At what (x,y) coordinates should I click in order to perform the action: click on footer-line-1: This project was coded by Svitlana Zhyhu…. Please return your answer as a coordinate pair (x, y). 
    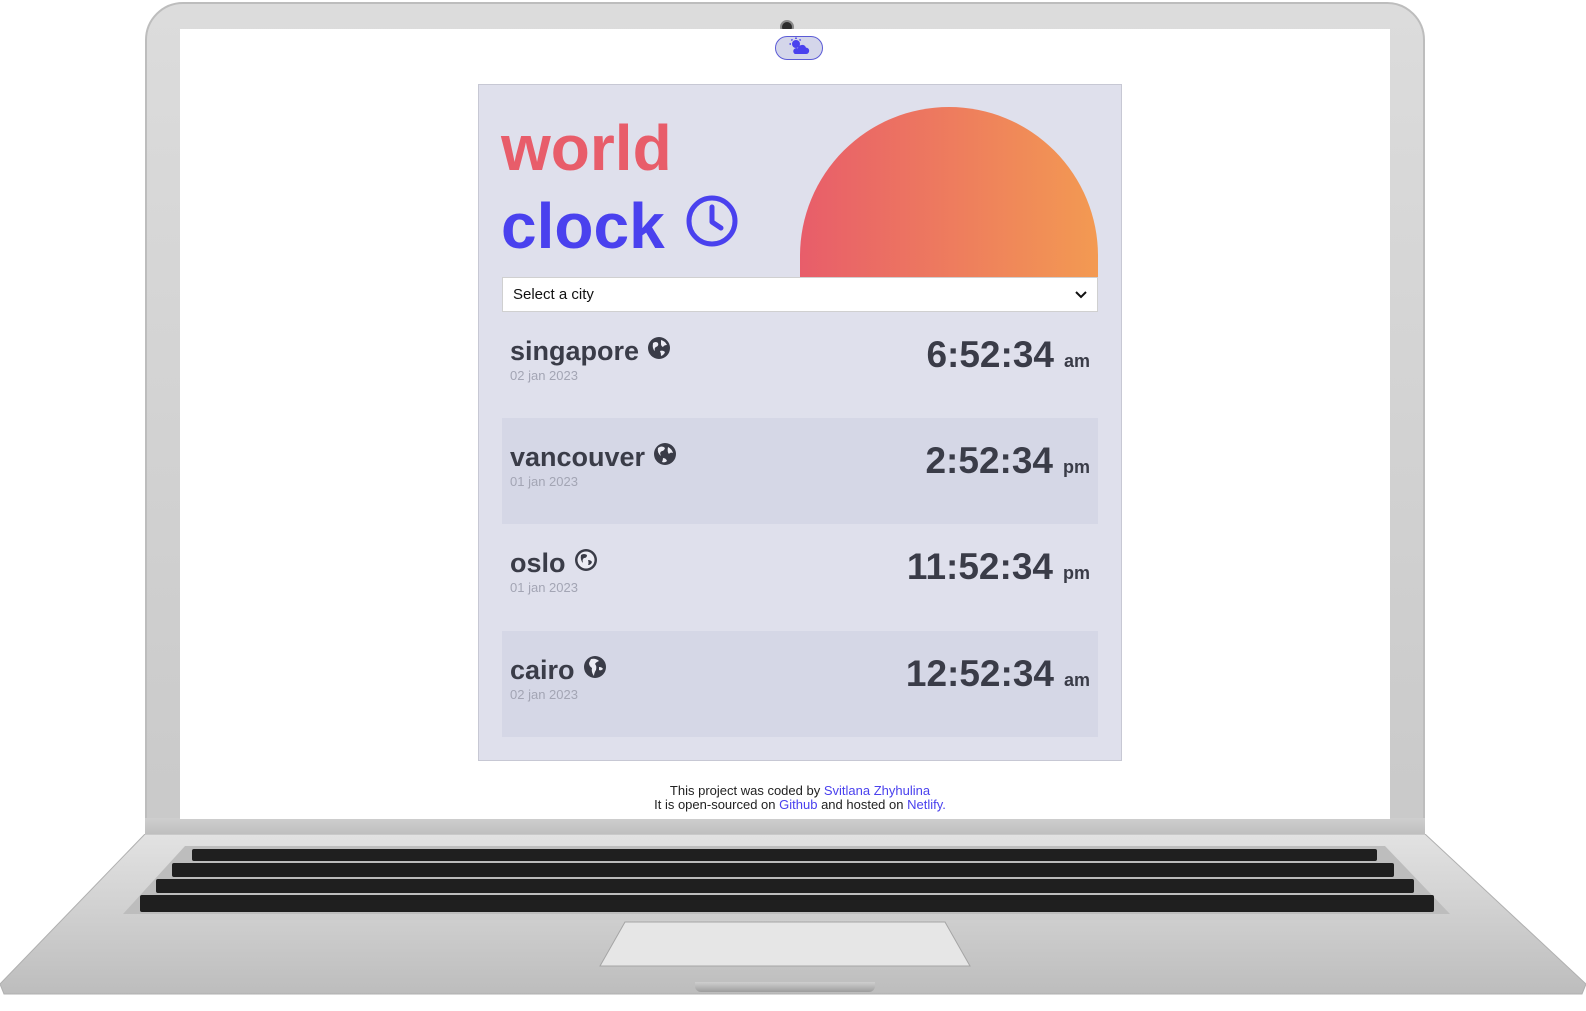
    Looking at the image, I should click on (785, 791).